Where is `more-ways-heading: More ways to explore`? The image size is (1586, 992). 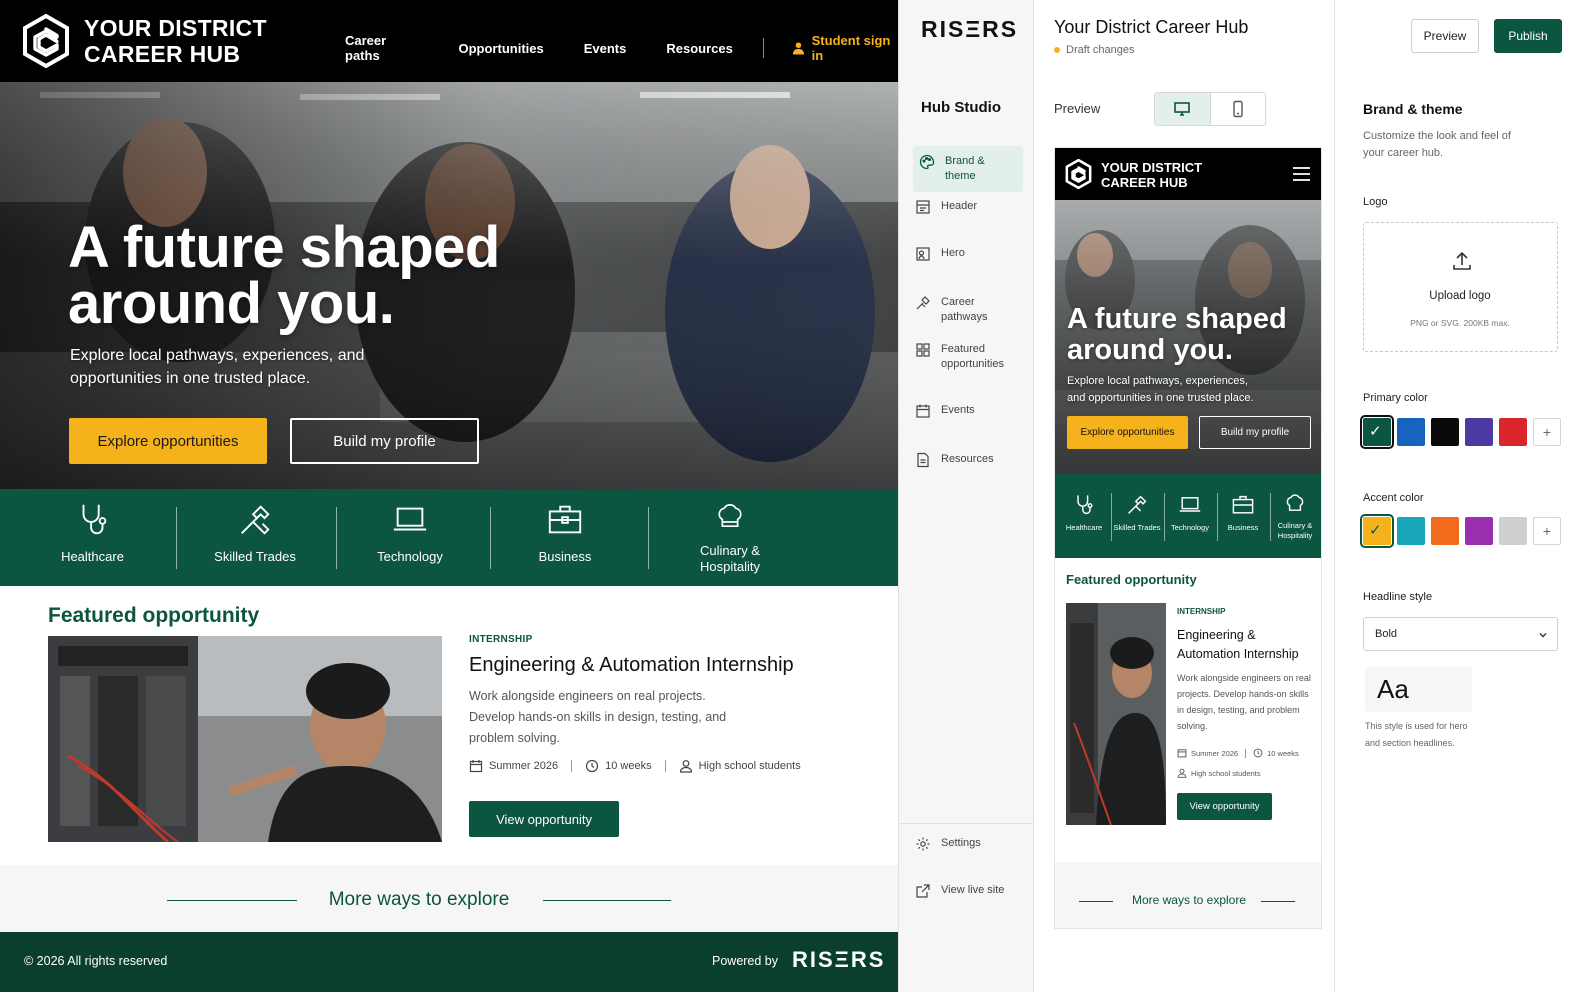 more-ways-heading: More ways to explore is located at coordinates (419, 899).